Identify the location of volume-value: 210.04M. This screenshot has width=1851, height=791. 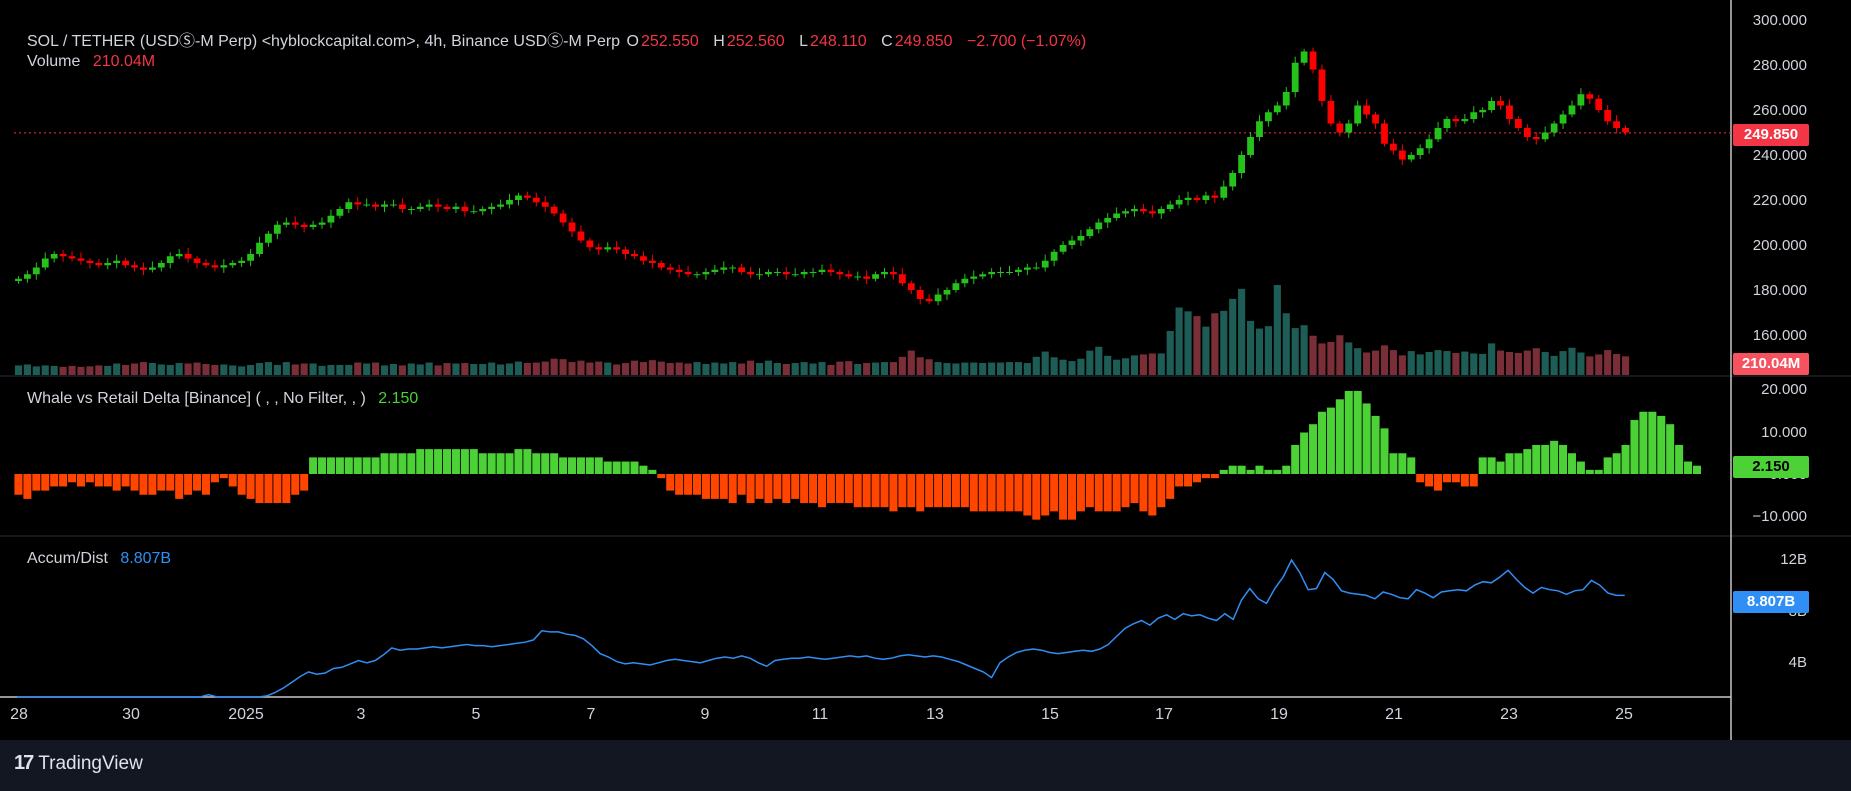
(124, 61).